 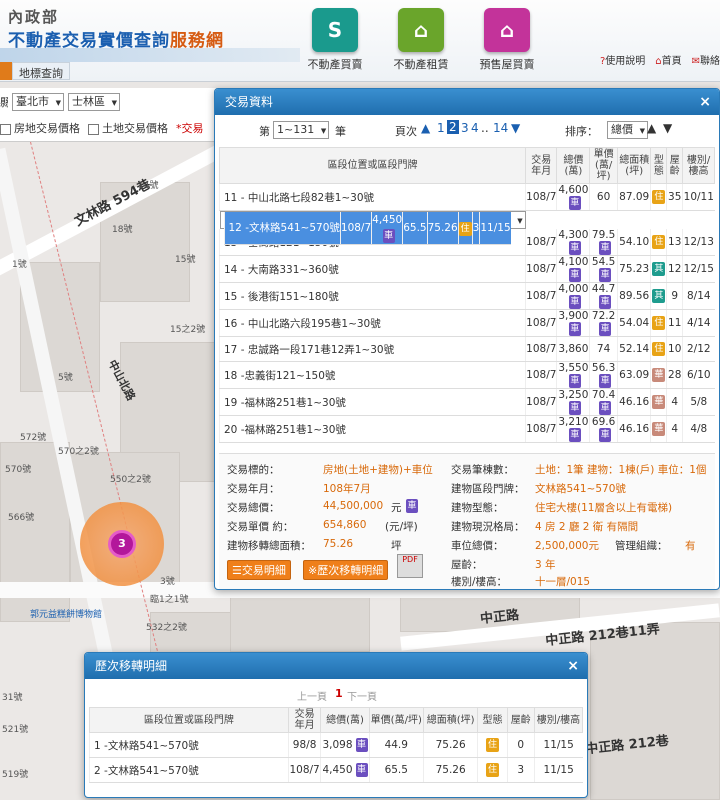 I want to click on history-next-page: 下一頁, so click(x=362, y=695).